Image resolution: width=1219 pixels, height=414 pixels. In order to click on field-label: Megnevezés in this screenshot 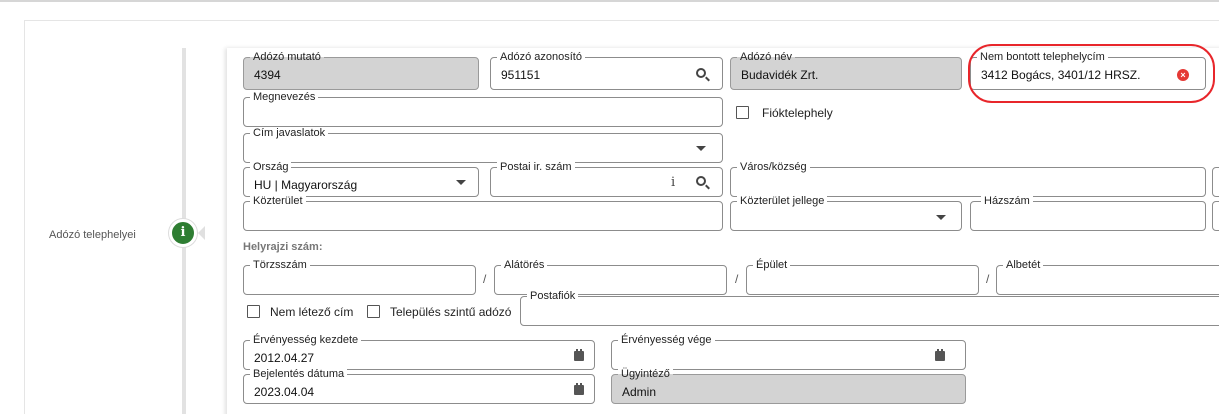, I will do `click(284, 97)`.